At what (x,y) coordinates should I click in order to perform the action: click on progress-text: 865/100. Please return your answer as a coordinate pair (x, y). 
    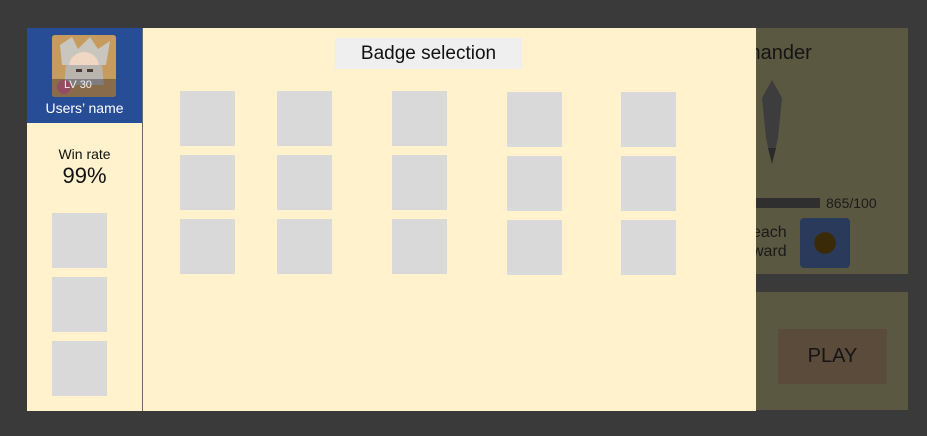
    Looking at the image, I should click on (851, 203).